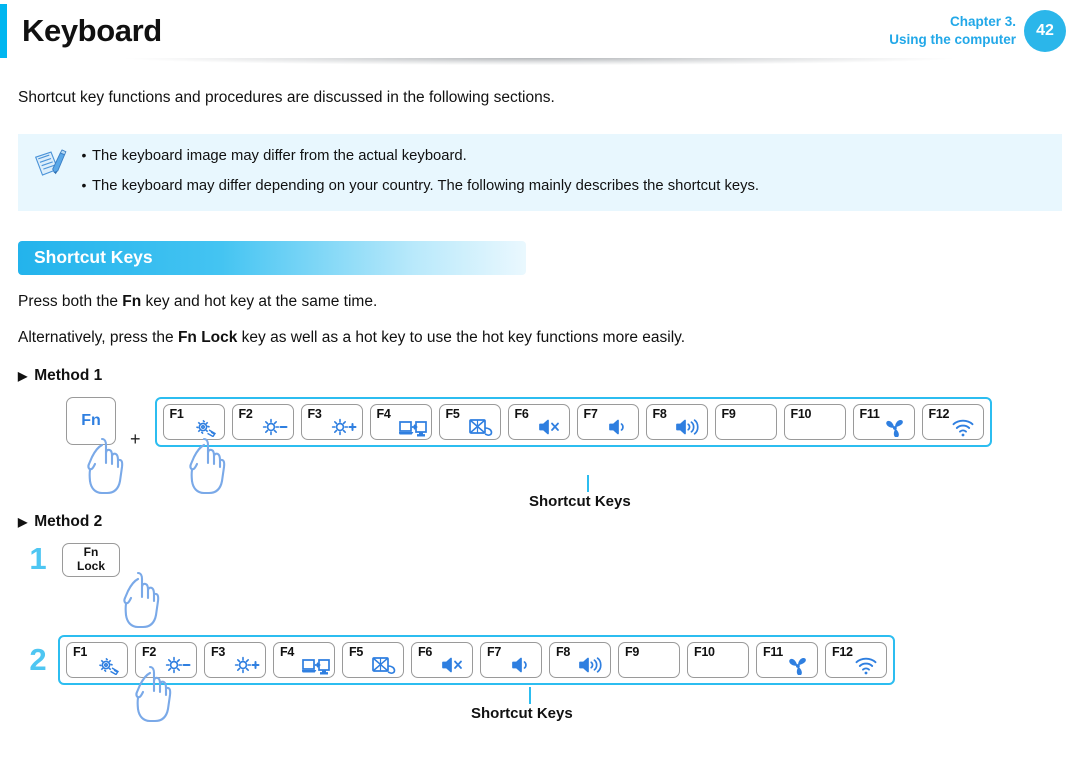 The height and width of the screenshot is (766, 1080). I want to click on header-shadow-divider, so click(540, 62).